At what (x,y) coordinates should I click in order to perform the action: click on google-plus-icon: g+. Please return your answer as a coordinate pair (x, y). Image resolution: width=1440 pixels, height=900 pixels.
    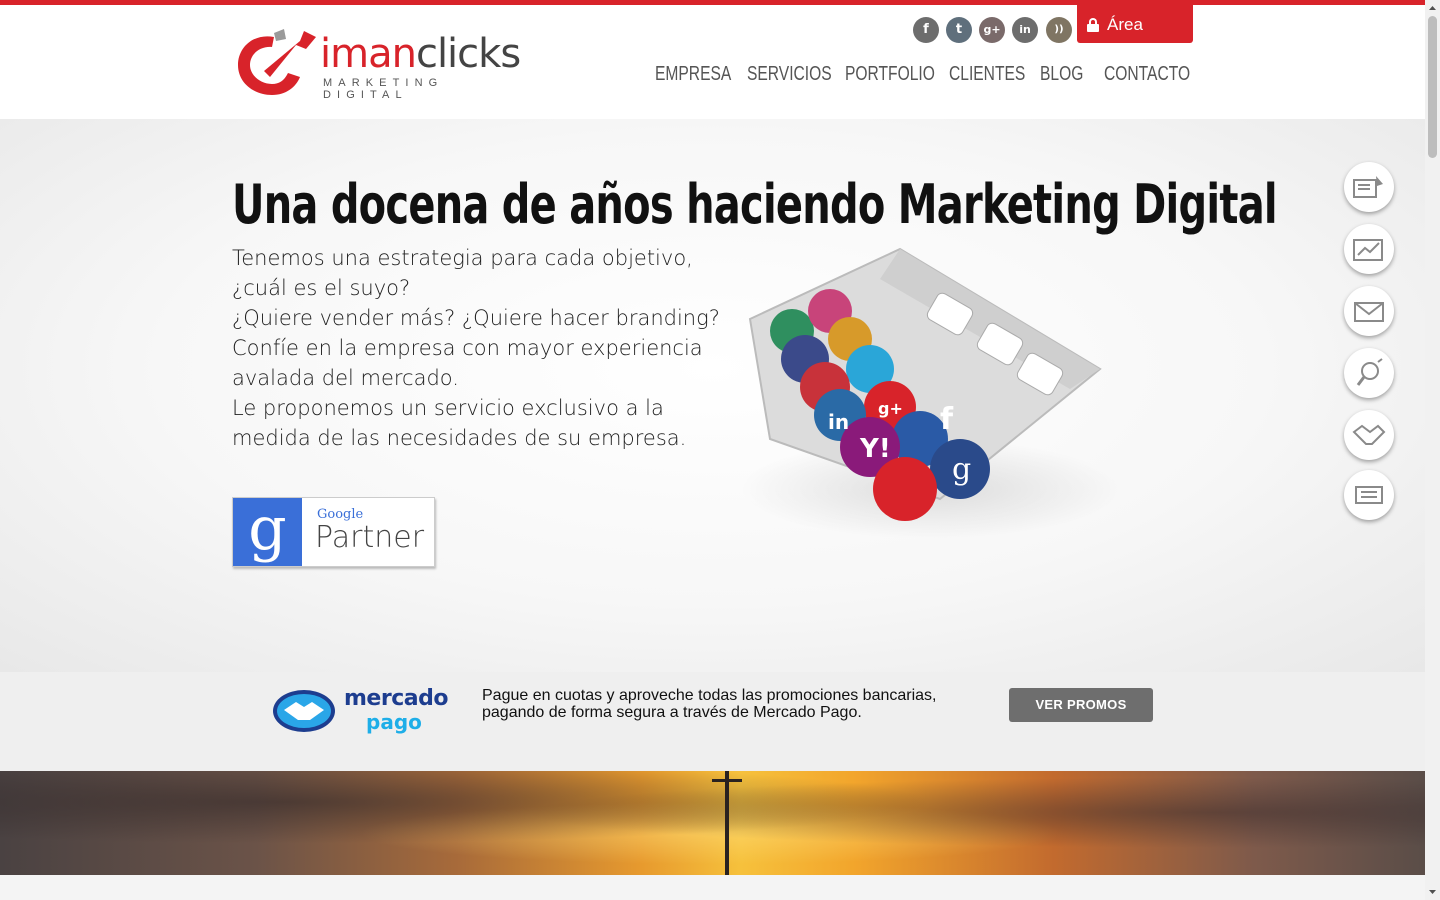
    Looking at the image, I should click on (992, 30).